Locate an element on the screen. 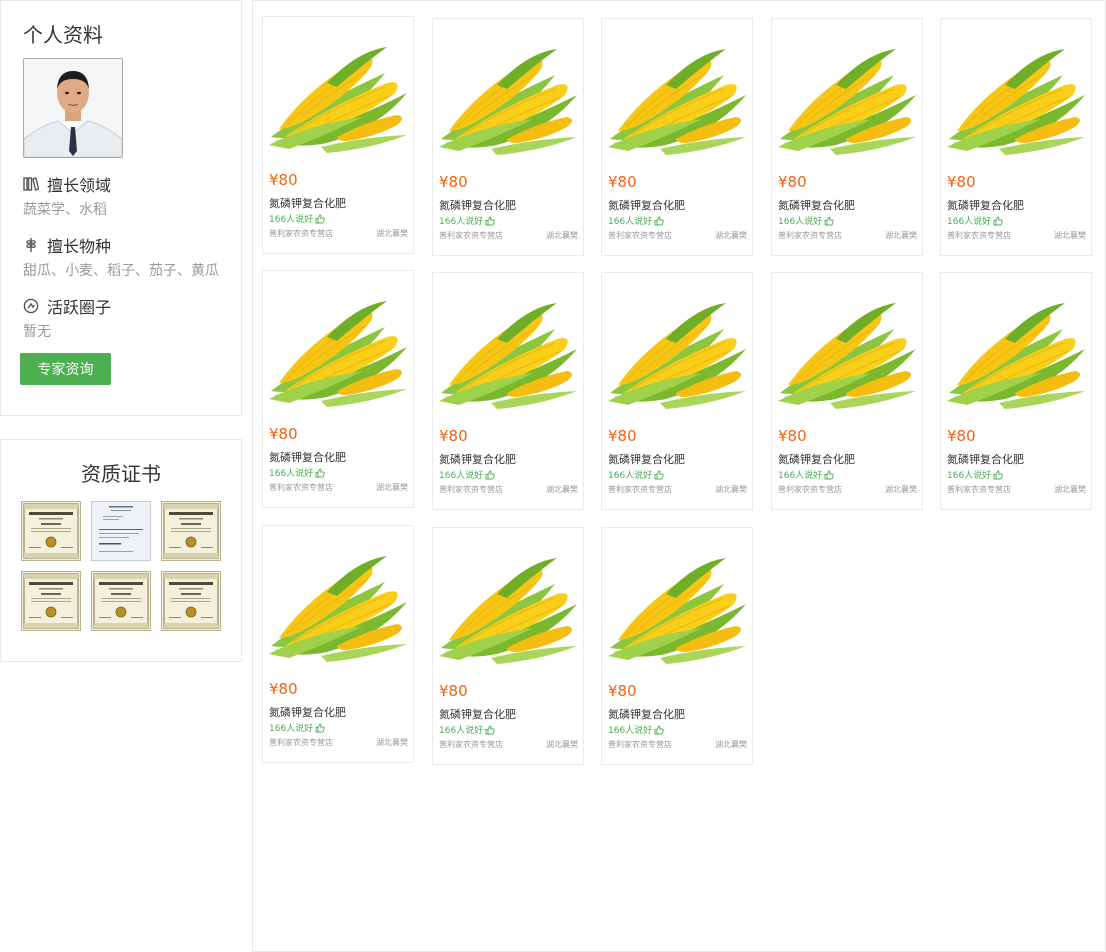  specialty-heading-text: 擅长领域 is located at coordinates (79, 185).